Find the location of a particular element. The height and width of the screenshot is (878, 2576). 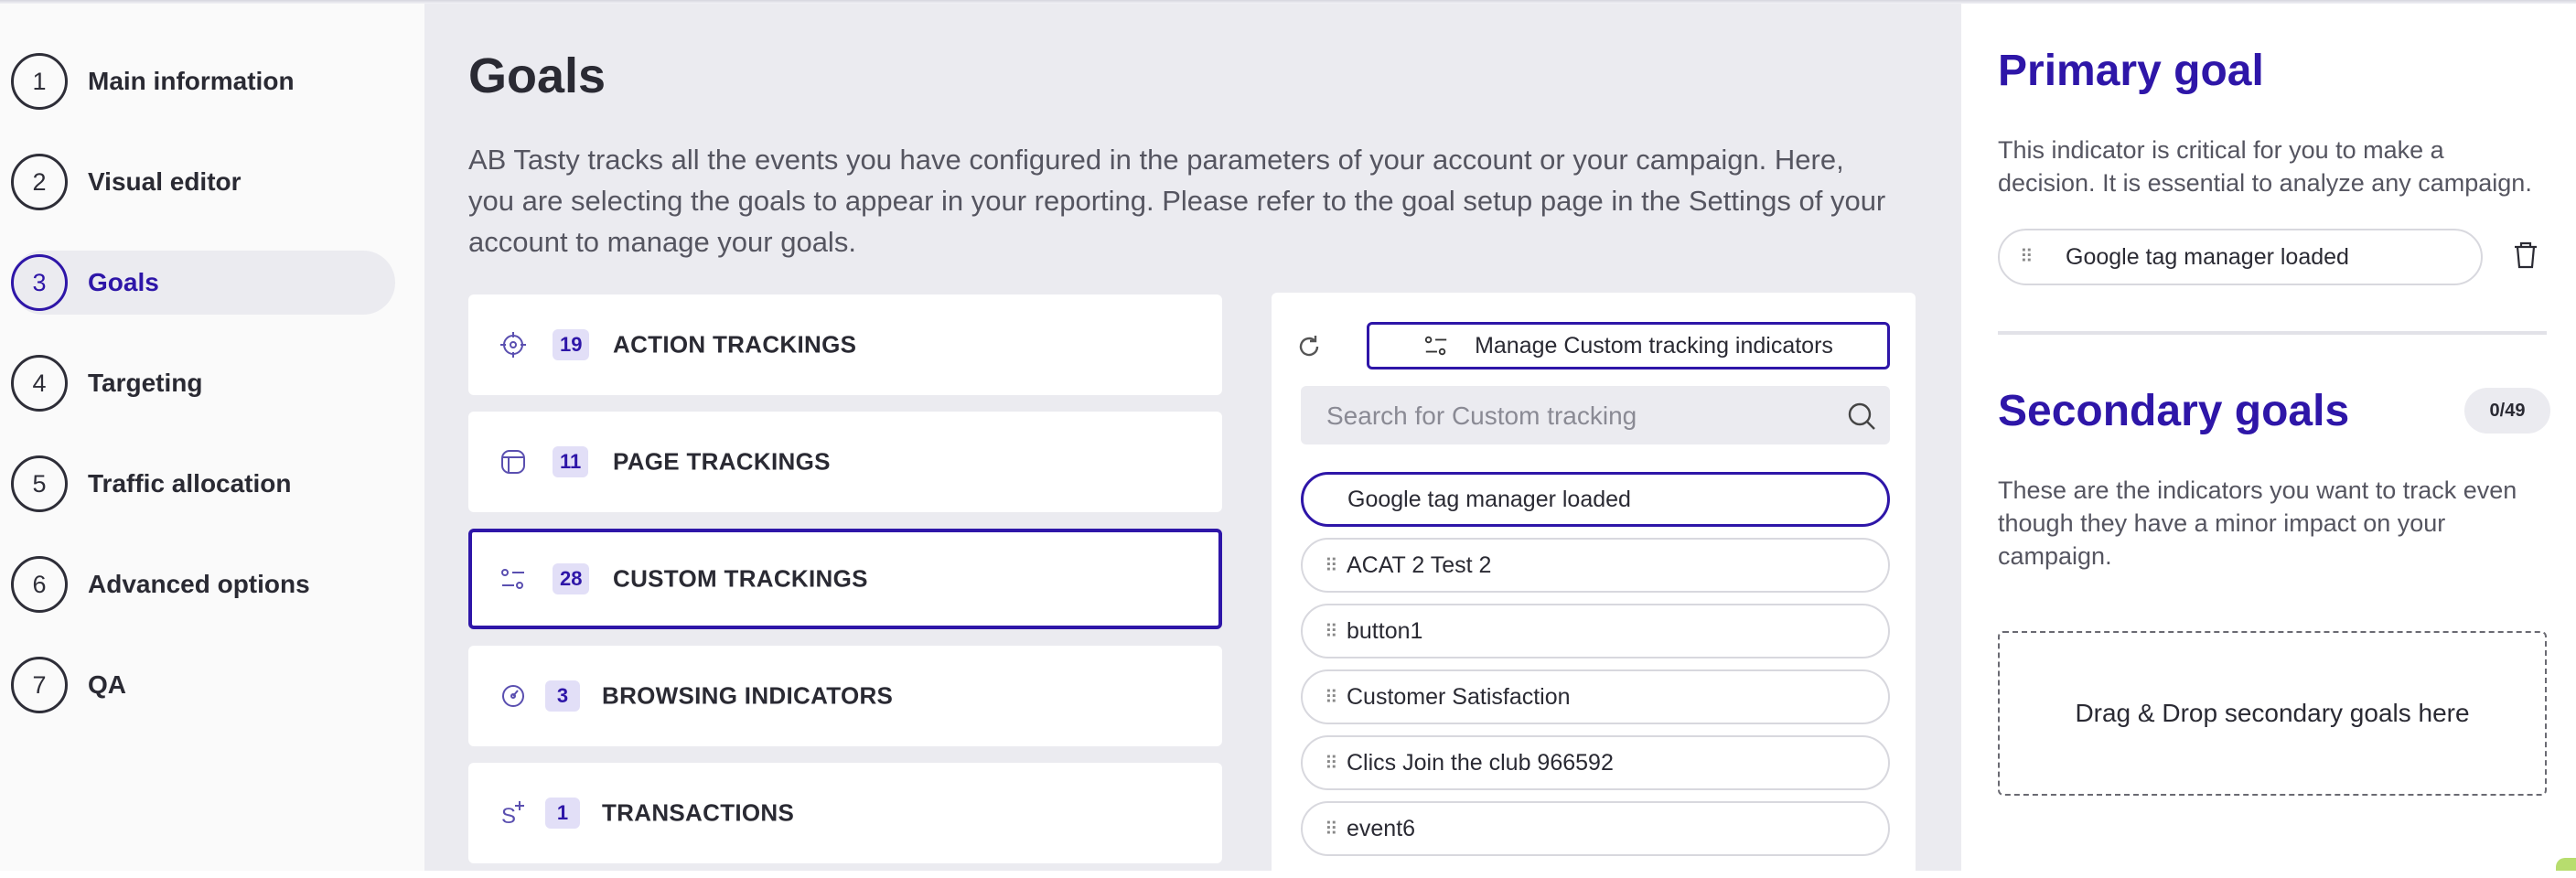

dollar-plus-icon: S is located at coordinates (513, 814).